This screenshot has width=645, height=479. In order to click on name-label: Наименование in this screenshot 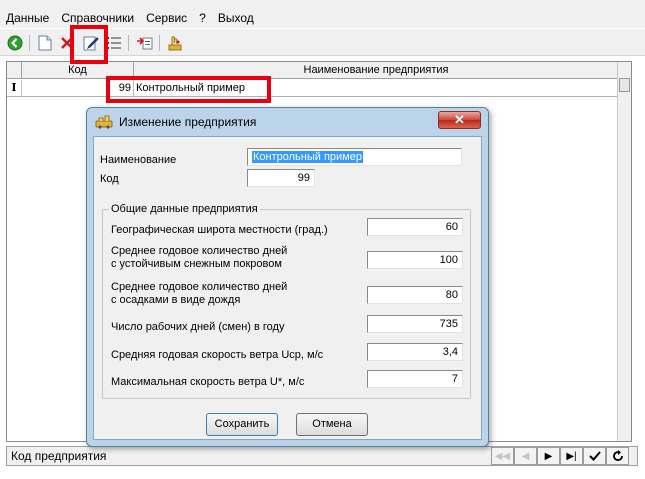, I will do `click(138, 160)`.